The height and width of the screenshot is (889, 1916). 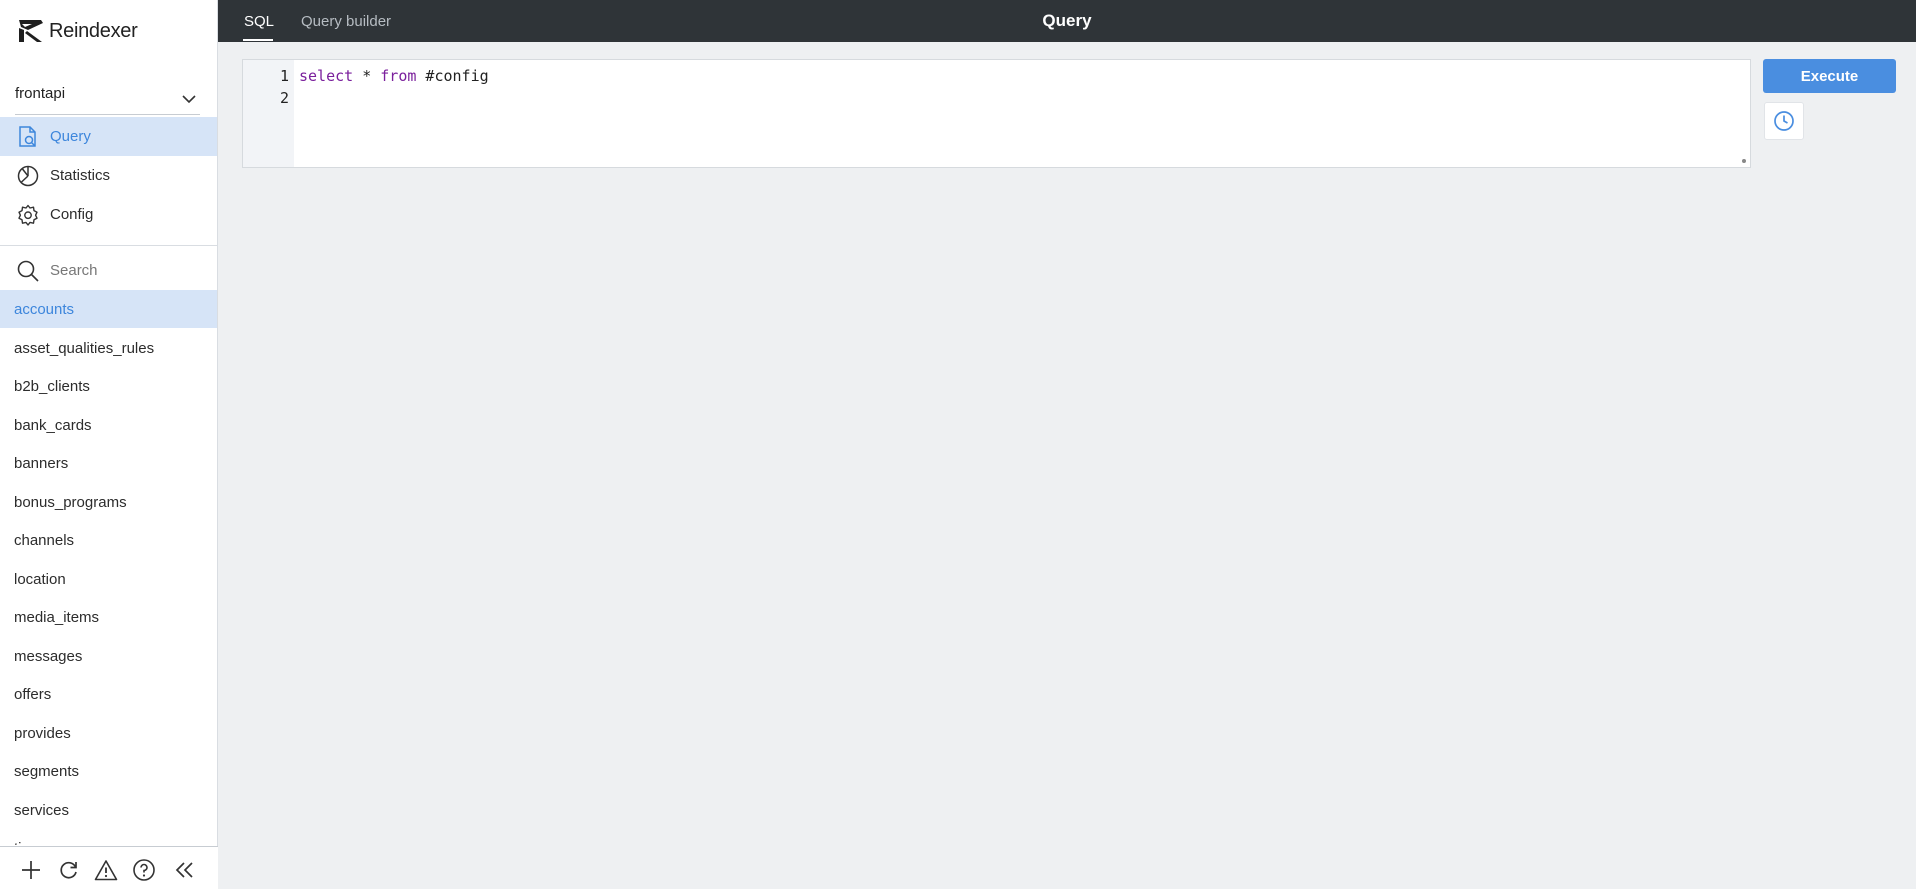 I want to click on namespace-item: bank_cards, so click(x=108, y=425).